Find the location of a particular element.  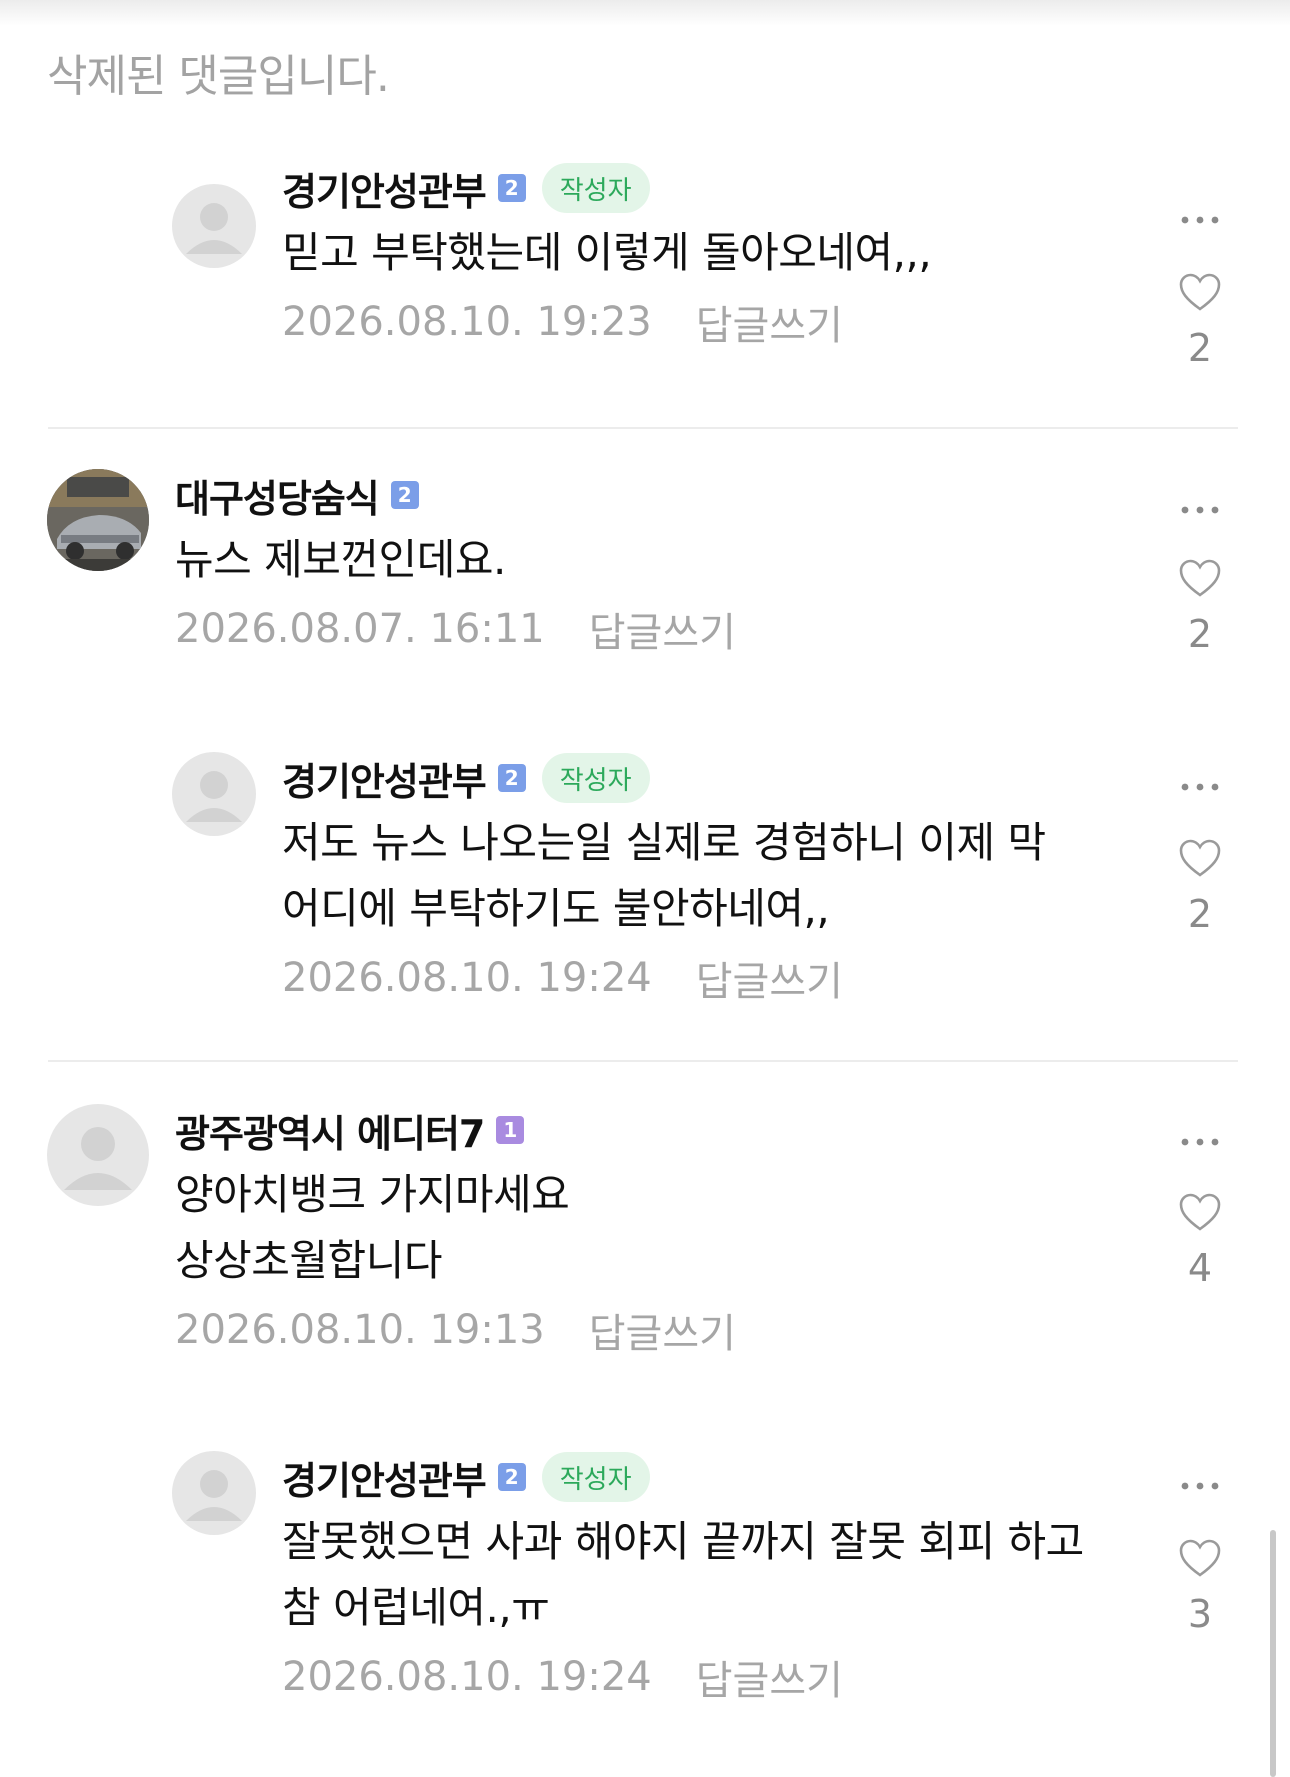

user-avatar is located at coordinates (98, 520).